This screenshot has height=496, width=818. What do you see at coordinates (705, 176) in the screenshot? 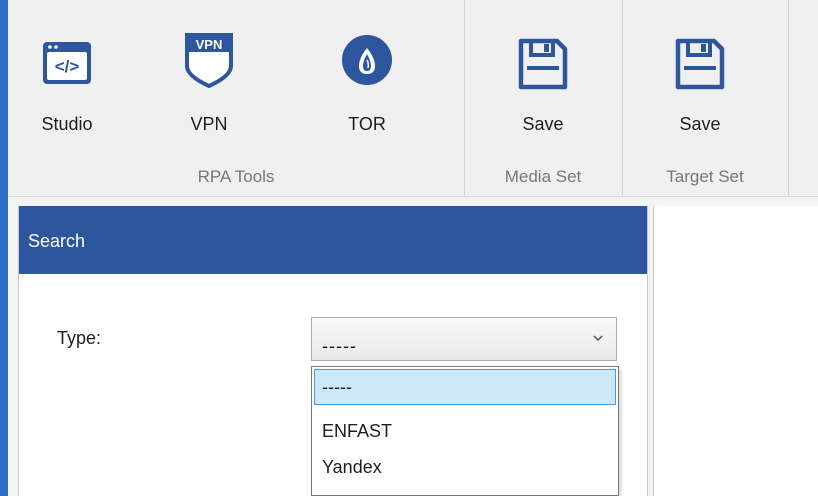
I see `group-label-target-set: Target Set` at bounding box center [705, 176].